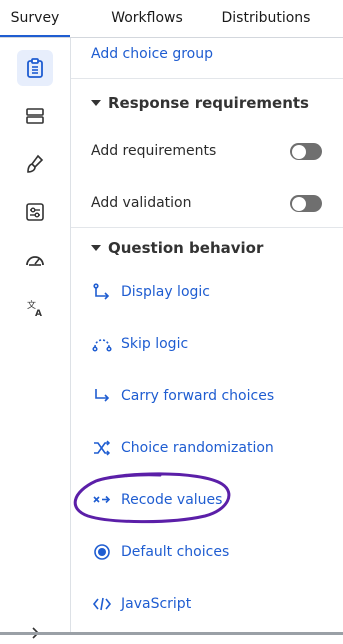 The image size is (343, 644). I want to click on display-logic-link: Display logic, so click(150, 292).